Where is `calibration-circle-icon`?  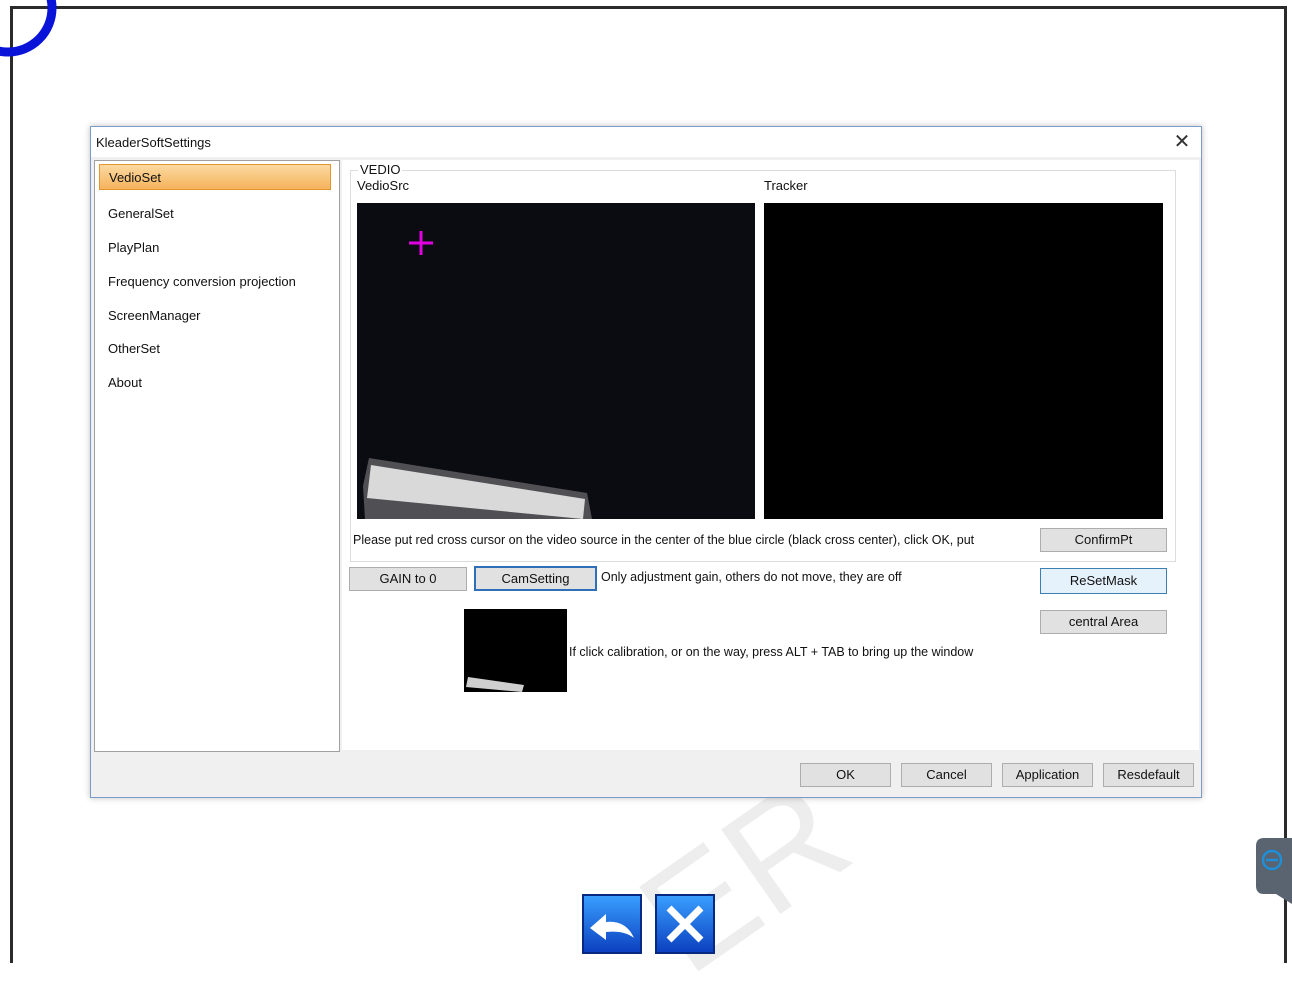 calibration-circle-icon is located at coordinates (28, 28).